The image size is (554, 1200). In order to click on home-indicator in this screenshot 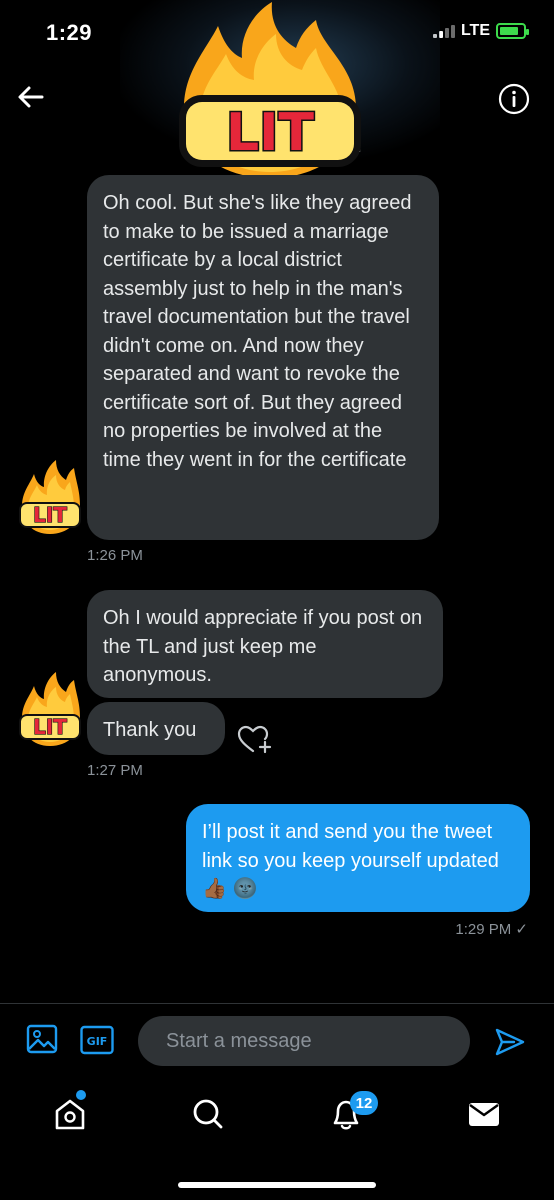, I will do `click(277, 1185)`.